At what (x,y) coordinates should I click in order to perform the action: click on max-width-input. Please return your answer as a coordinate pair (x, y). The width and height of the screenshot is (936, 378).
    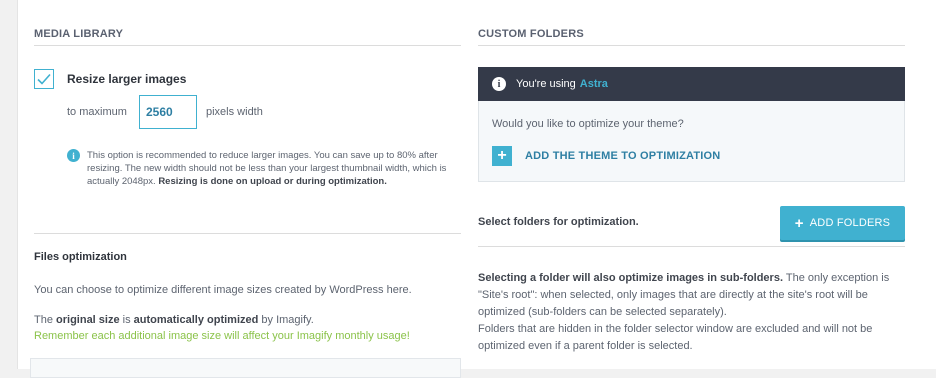
    Looking at the image, I should click on (168, 112).